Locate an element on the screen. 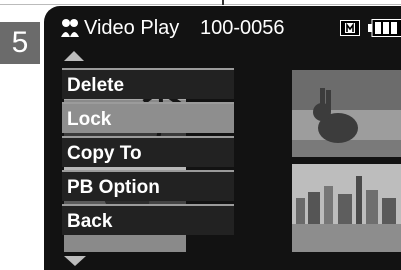 The image size is (401, 270). memory-card-icon is located at coordinates (350, 28).